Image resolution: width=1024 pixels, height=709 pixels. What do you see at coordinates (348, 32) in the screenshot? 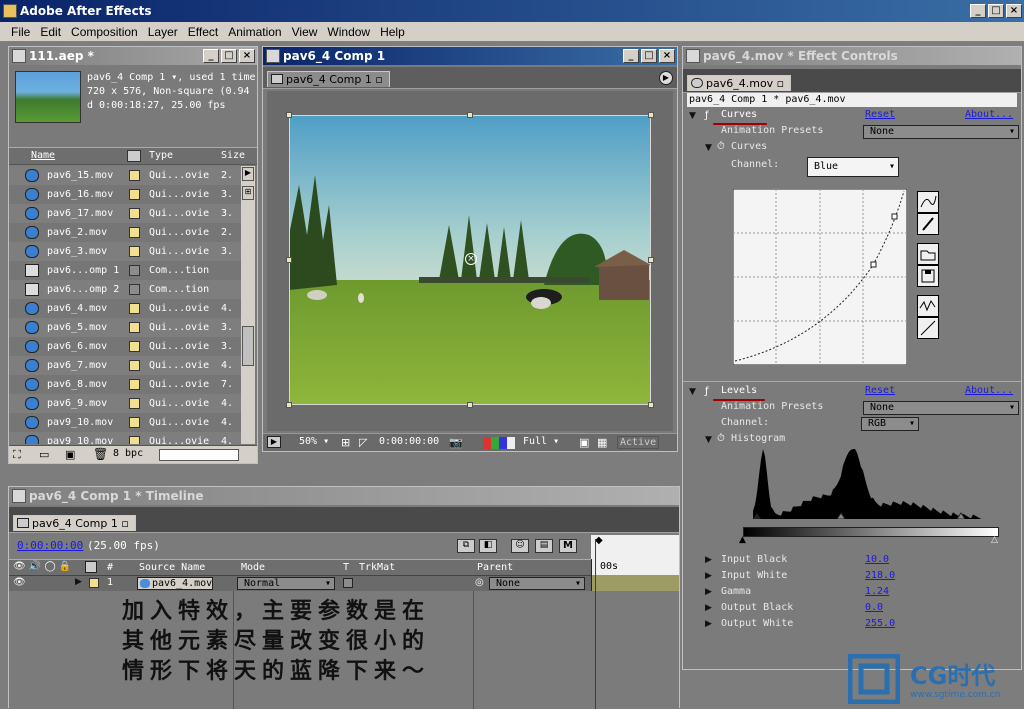
I see `menu-window: Window` at bounding box center [348, 32].